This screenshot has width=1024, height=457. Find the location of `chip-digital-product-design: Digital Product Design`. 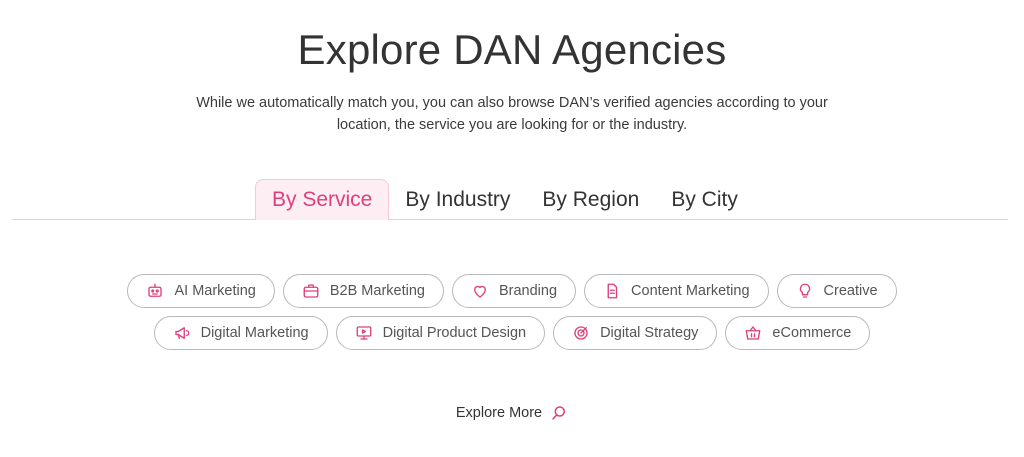

chip-digital-product-design: Digital Product Design is located at coordinates (440, 333).